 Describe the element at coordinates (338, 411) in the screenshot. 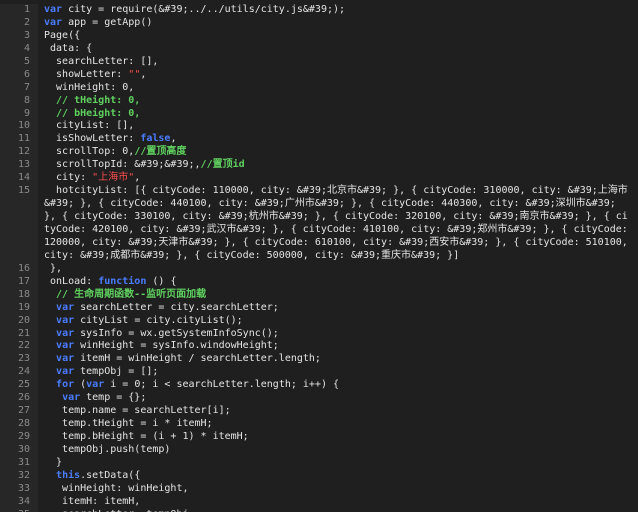

I see `code-text: temp.name = searchLetter[i];` at that location.